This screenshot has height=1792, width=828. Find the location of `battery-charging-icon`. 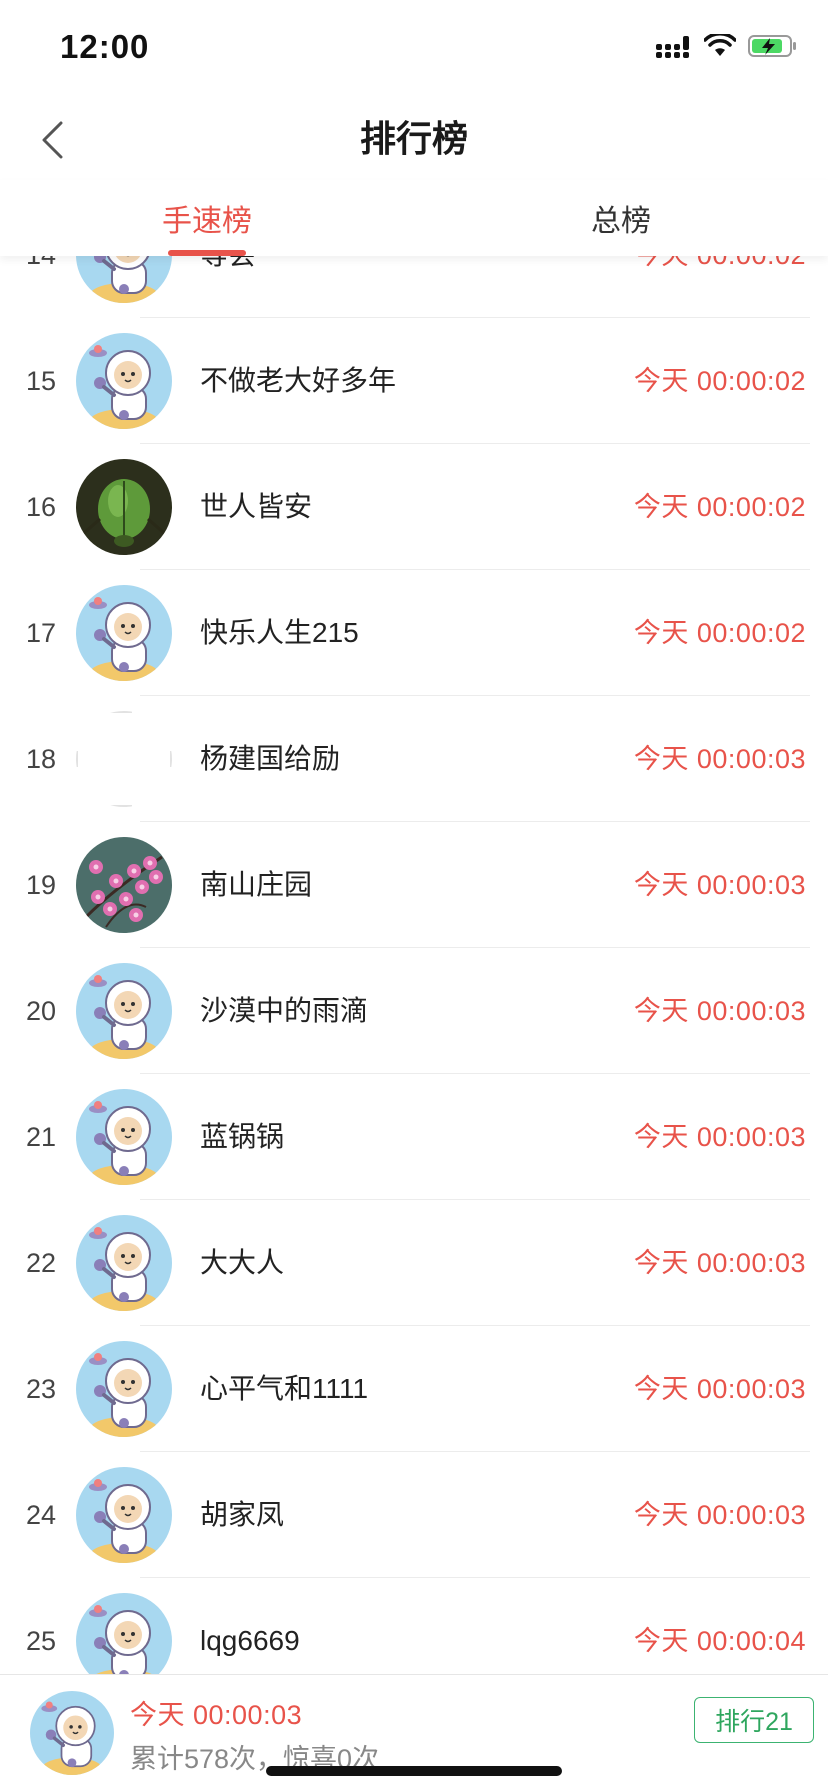

battery-charging-icon is located at coordinates (772, 46).